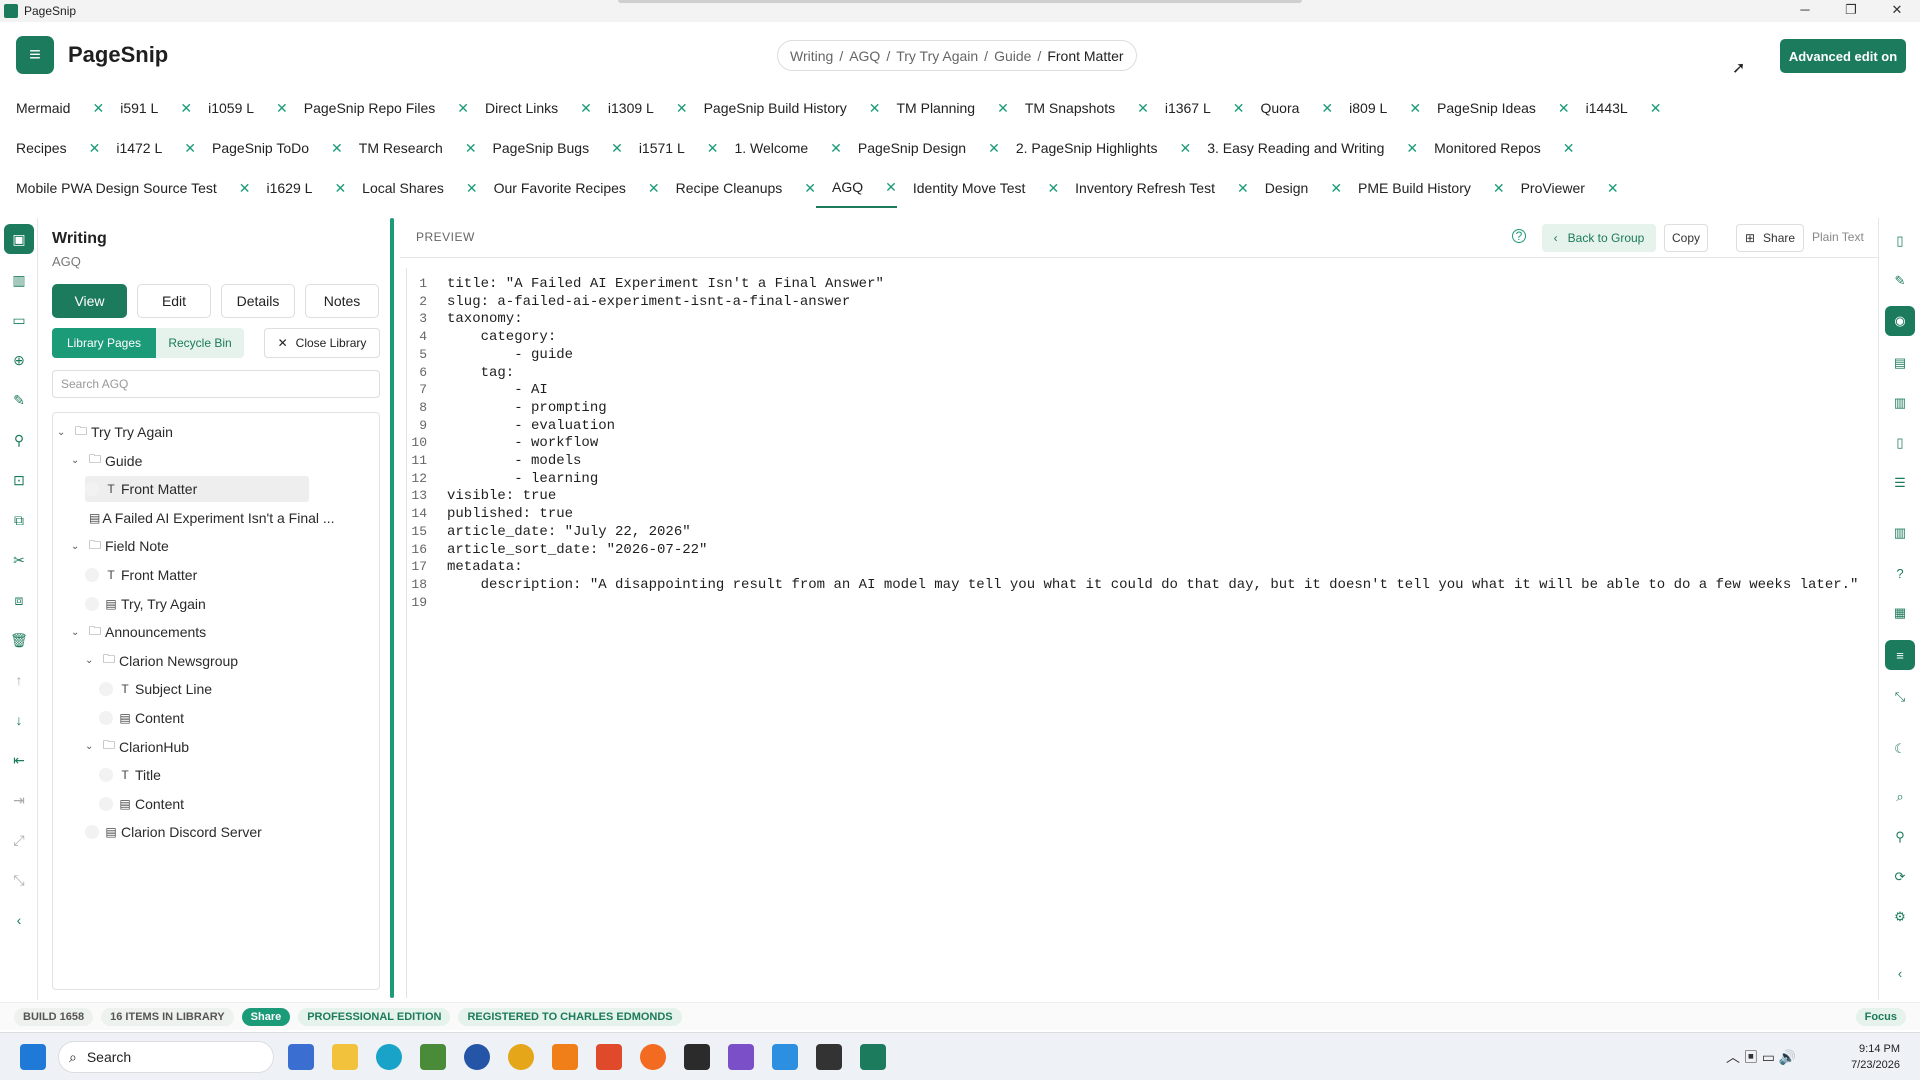  Describe the element at coordinates (873, 1057) in the screenshot. I see `pagesnip-taskbar-icon` at that location.